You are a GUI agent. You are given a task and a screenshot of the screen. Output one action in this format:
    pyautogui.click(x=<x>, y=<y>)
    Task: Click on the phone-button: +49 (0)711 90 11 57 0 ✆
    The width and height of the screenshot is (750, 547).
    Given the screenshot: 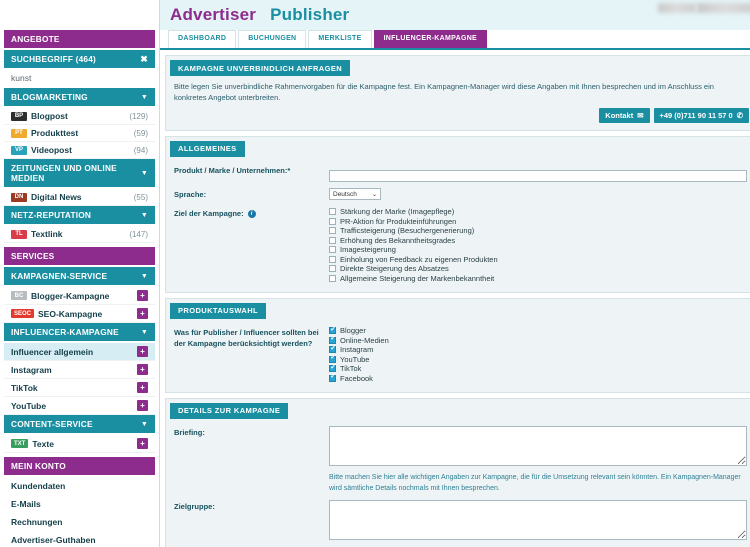 What is the action you would take?
    pyautogui.click(x=701, y=115)
    